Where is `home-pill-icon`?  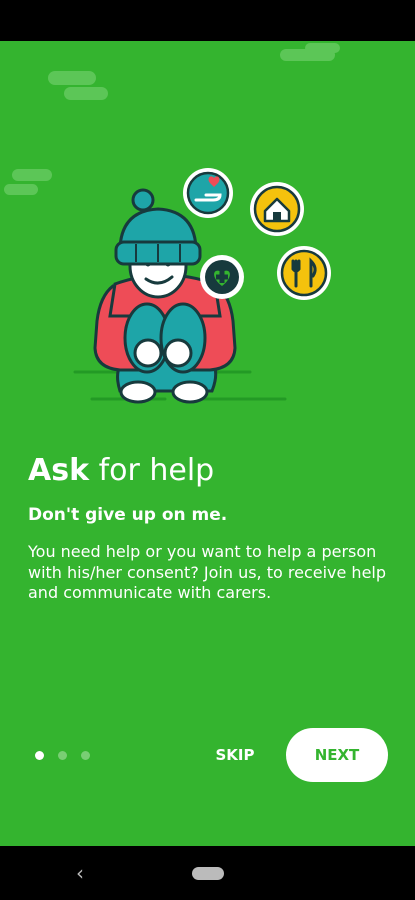
home-pill-icon is located at coordinates (208, 873).